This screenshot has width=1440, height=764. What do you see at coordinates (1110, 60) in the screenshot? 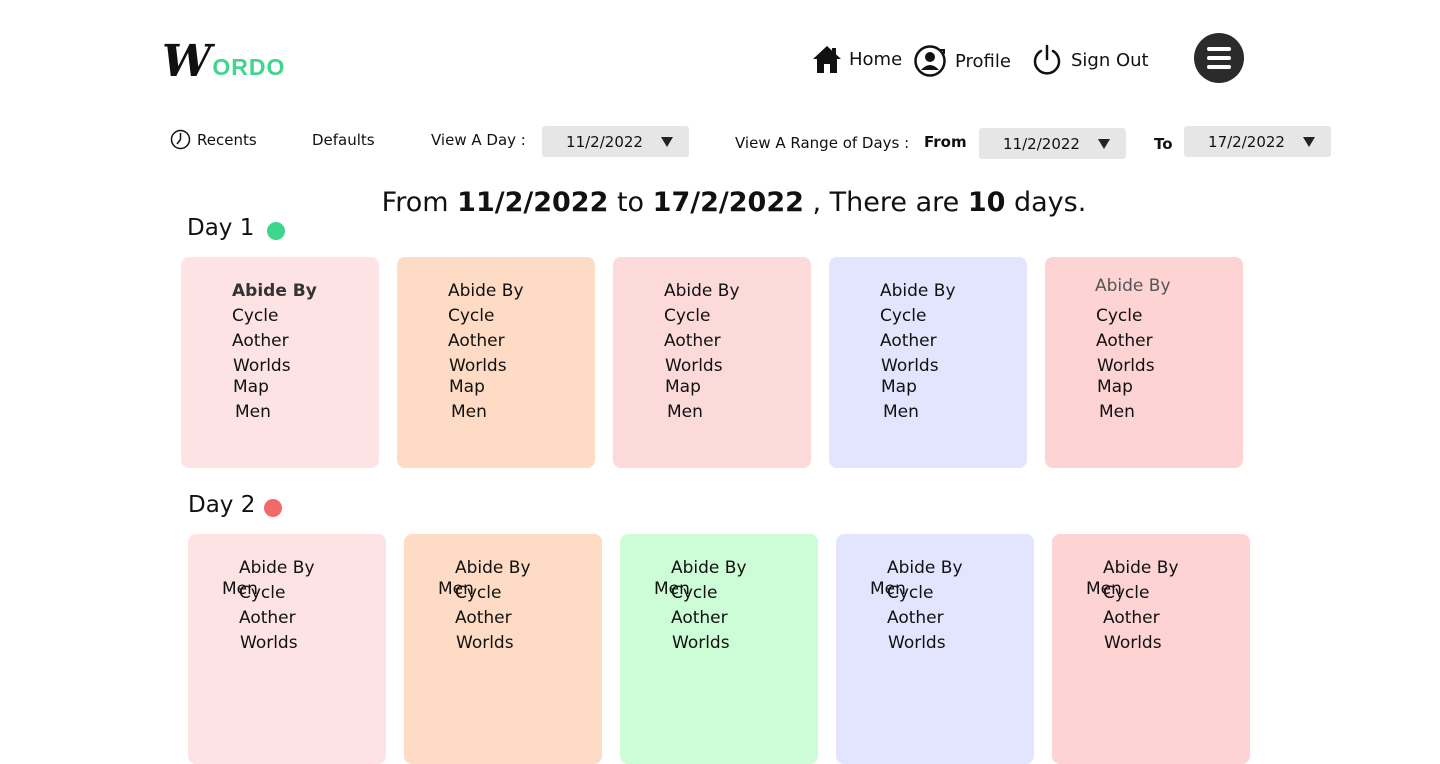
I see `nav-signout-label: Sign Out` at bounding box center [1110, 60].